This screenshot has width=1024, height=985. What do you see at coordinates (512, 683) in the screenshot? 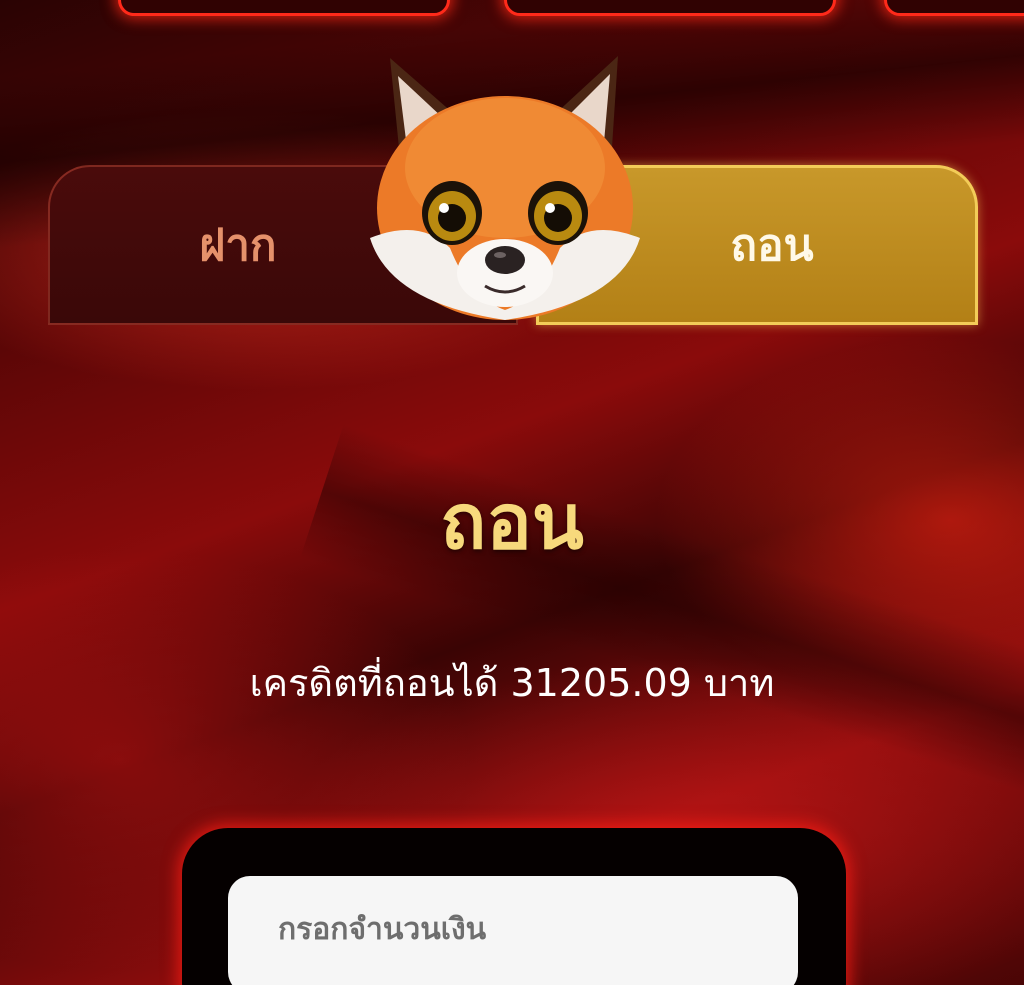
I see `withdrawable-credit: เครดิตที่ถอนได้ 31205.09 บาท` at bounding box center [512, 683].